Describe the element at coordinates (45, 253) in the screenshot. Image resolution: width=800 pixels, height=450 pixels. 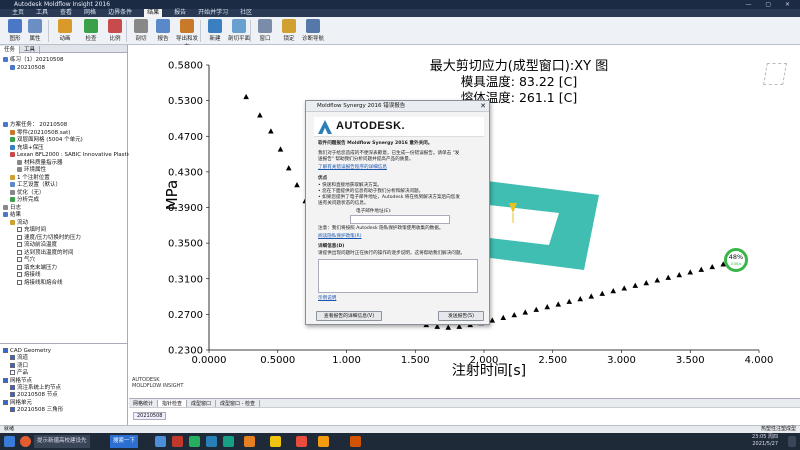
I see `tree-item: 达到顶出温度的时间` at that location.